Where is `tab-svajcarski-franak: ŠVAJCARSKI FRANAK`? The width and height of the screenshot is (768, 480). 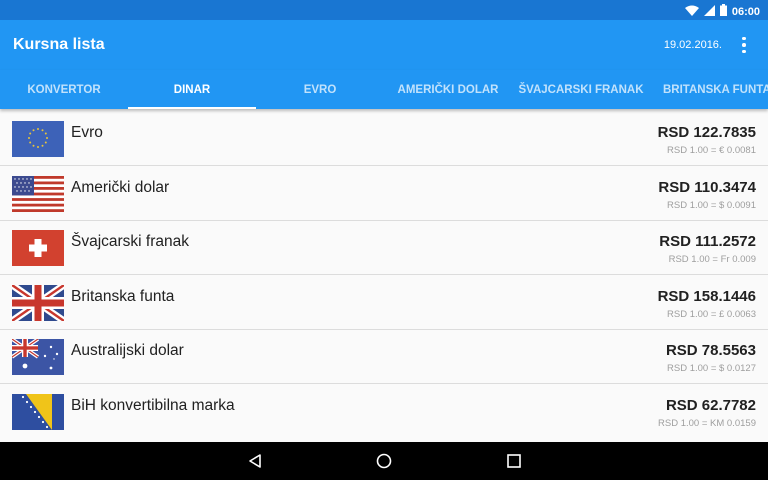
tab-svajcarski-franak: ŠVAJCARSKI FRANAK is located at coordinates (581, 89).